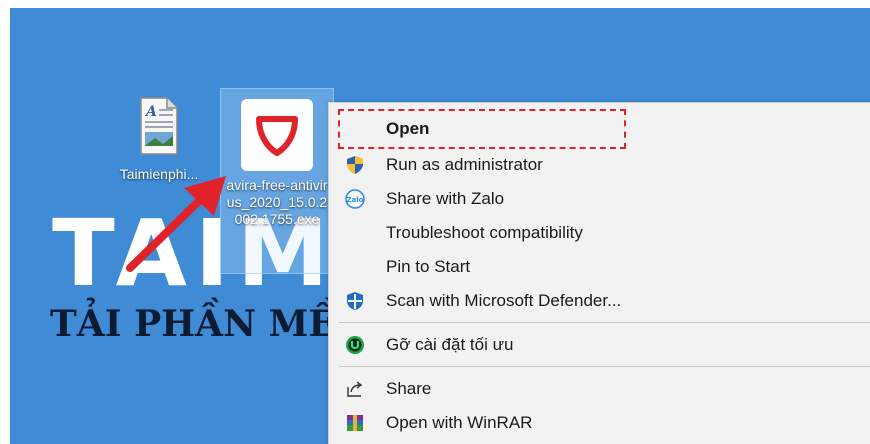 This screenshot has width=870, height=444. What do you see at coordinates (599, 233) in the screenshot?
I see `menu-item-troubleshoot: Troubleshoot compatibility` at bounding box center [599, 233].